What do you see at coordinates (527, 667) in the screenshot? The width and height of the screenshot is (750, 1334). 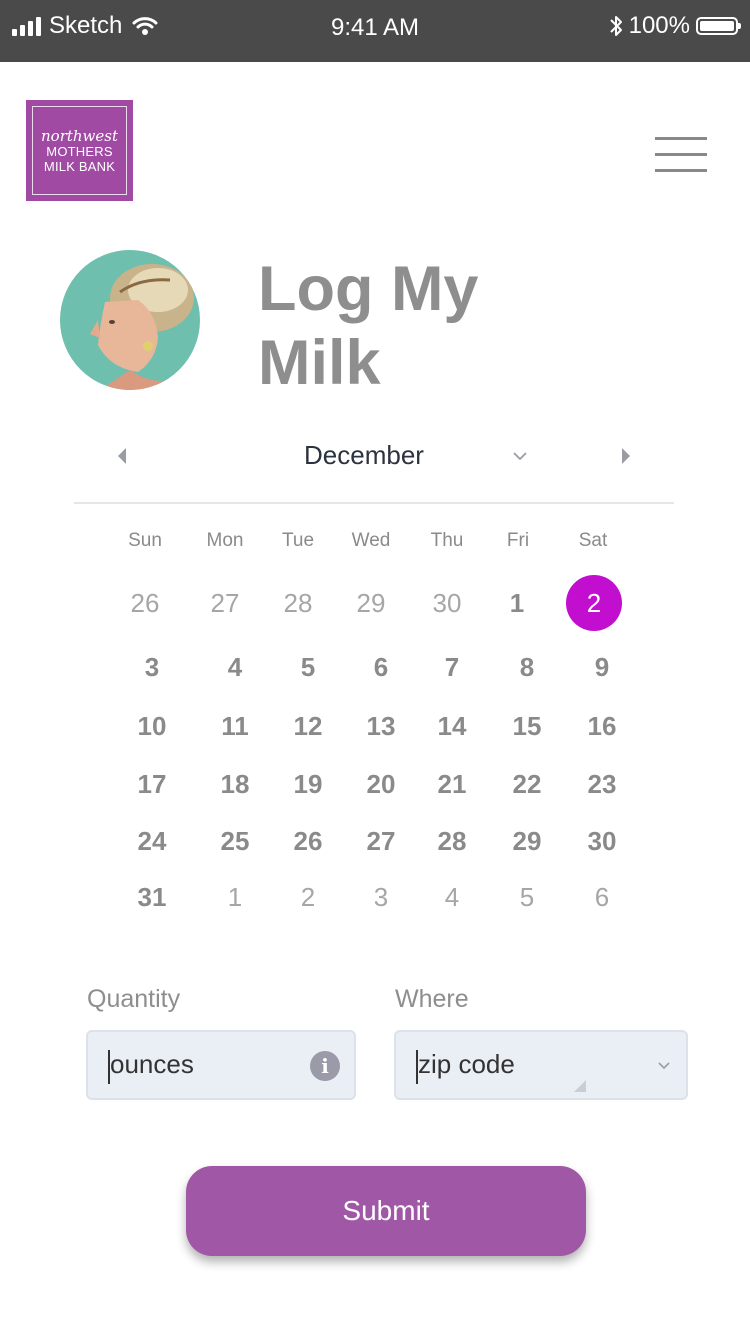 I see `calendar-day: 8` at bounding box center [527, 667].